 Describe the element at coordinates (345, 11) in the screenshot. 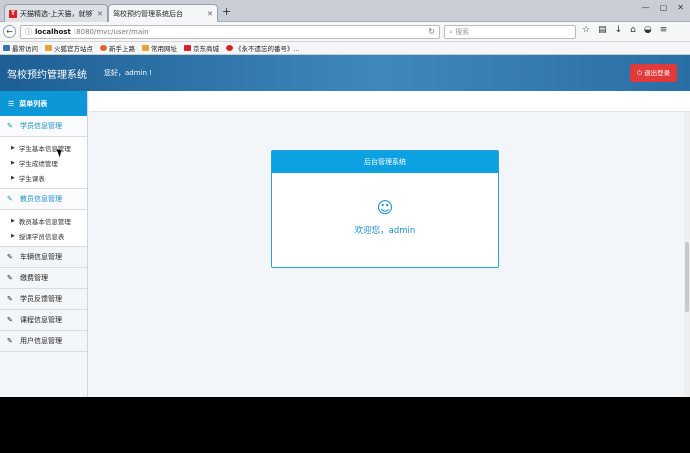

I see `tab-strip: T 天猫精选-上天猫，就够了 ✕ 驾校预约管理系统后台 ✕ + — ▢ ✕` at that location.